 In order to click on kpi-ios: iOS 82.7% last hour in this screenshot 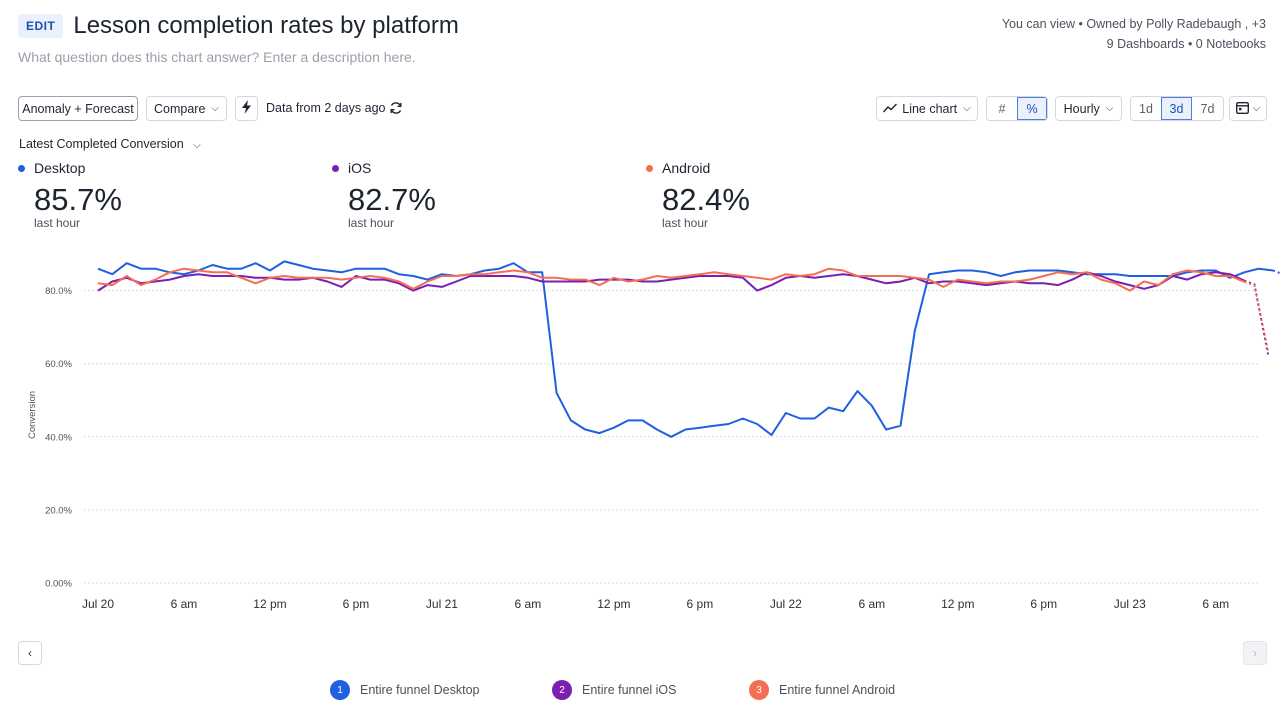, I will do `click(384, 195)`.